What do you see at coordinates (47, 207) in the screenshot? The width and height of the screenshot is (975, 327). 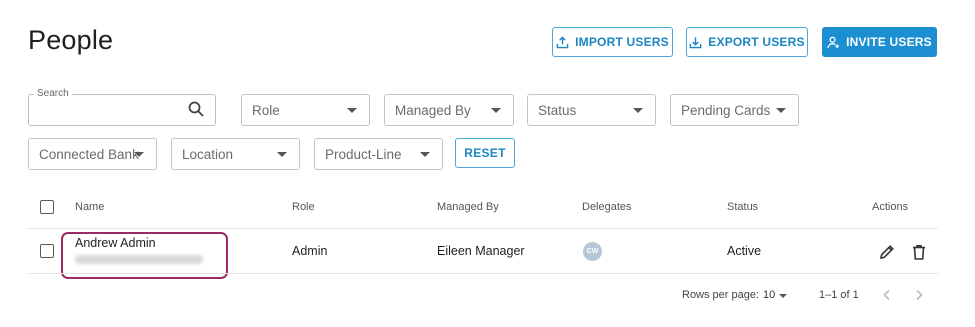 I see `select-all-checkbox` at bounding box center [47, 207].